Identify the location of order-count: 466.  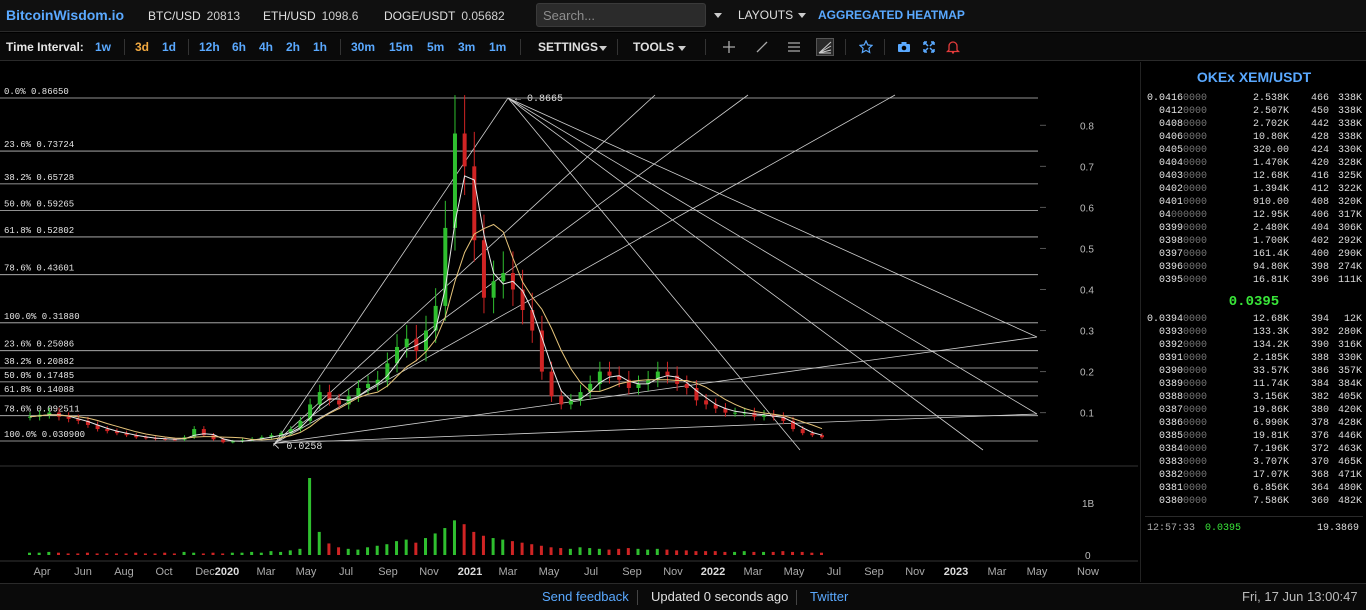
(1319, 98).